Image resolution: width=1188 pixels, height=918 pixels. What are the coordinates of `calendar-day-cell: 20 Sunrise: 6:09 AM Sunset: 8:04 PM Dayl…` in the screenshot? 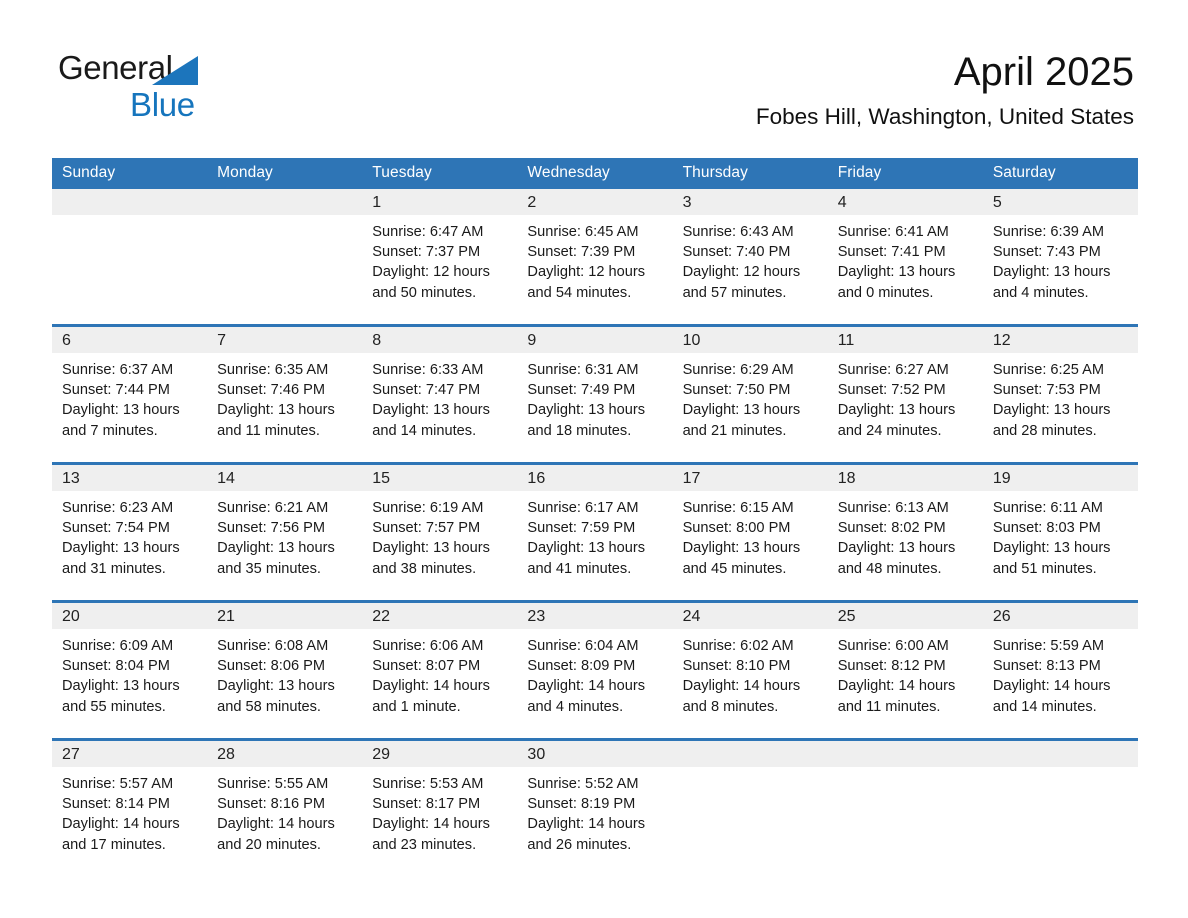 It's located at (130, 670).